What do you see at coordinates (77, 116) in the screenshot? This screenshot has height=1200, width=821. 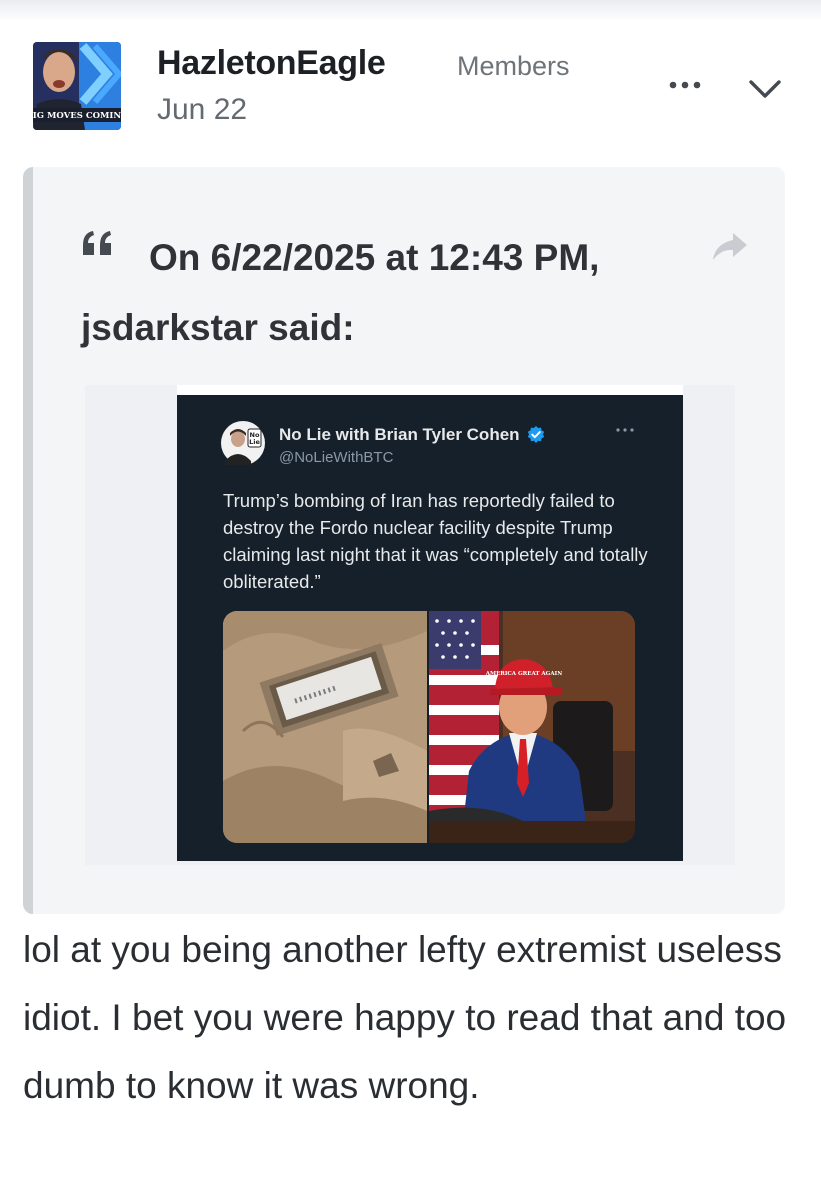 I see `avatar-caption: BIG MOVES COMING` at bounding box center [77, 116].